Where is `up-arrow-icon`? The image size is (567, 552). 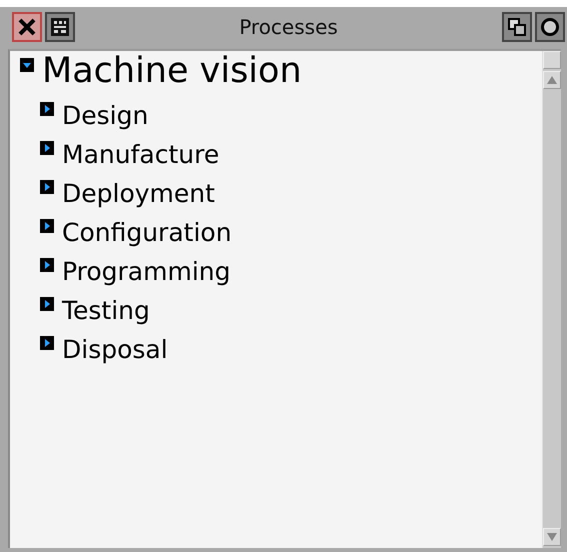
up-arrow-icon is located at coordinates (552, 80).